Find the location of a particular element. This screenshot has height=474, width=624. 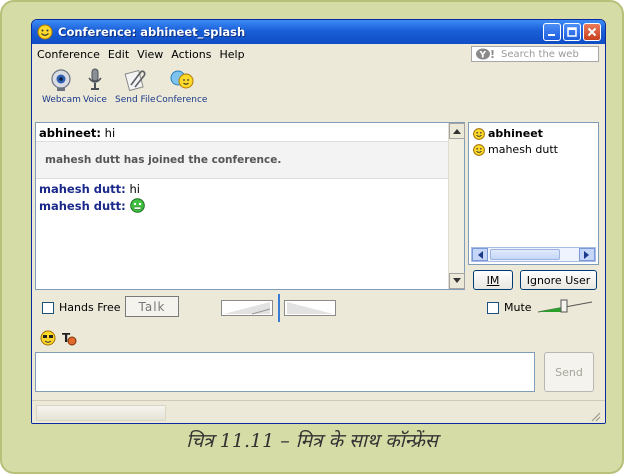

figure-caption: चित्र 11.11 – मित्र के साथ कॉन्फ्रेंस is located at coordinates (312, 441).